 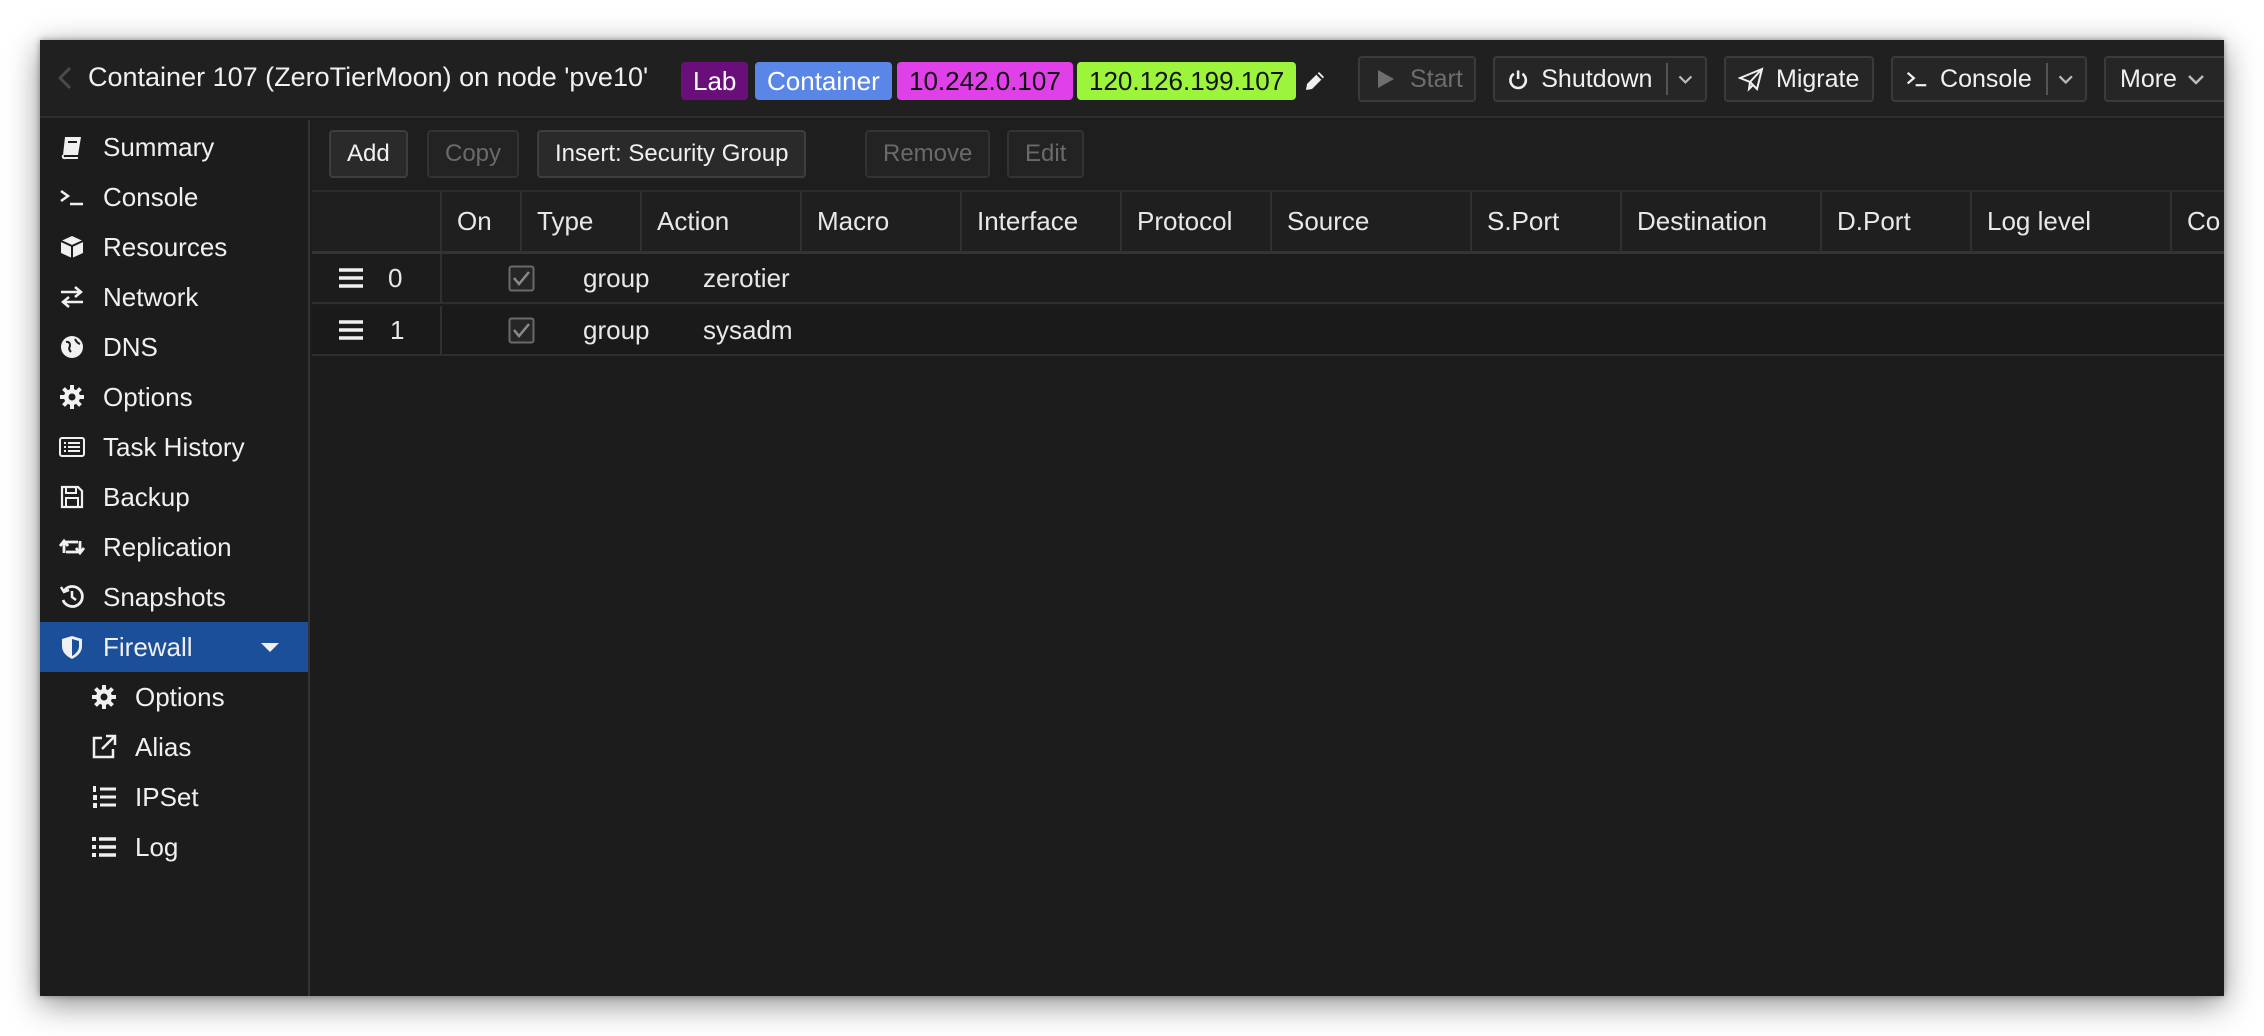 What do you see at coordinates (722, 221) in the screenshot?
I see `column-header-action: Action` at bounding box center [722, 221].